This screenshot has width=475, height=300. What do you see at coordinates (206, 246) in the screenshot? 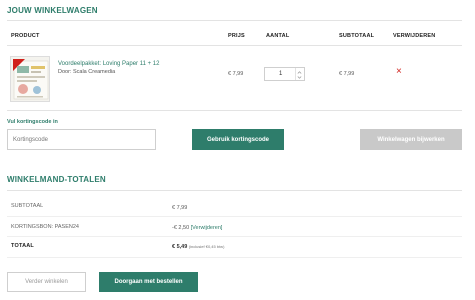
I see `total-tax-note: (inclusief €0,45 btw)` at bounding box center [206, 246].